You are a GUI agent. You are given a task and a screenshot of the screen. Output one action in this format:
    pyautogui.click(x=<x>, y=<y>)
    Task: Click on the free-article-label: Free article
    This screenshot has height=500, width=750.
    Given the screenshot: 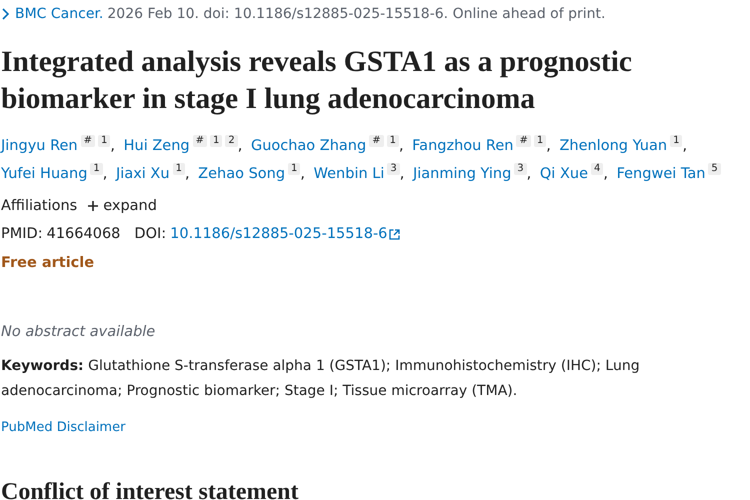 What is the action you would take?
    pyautogui.click(x=47, y=263)
    